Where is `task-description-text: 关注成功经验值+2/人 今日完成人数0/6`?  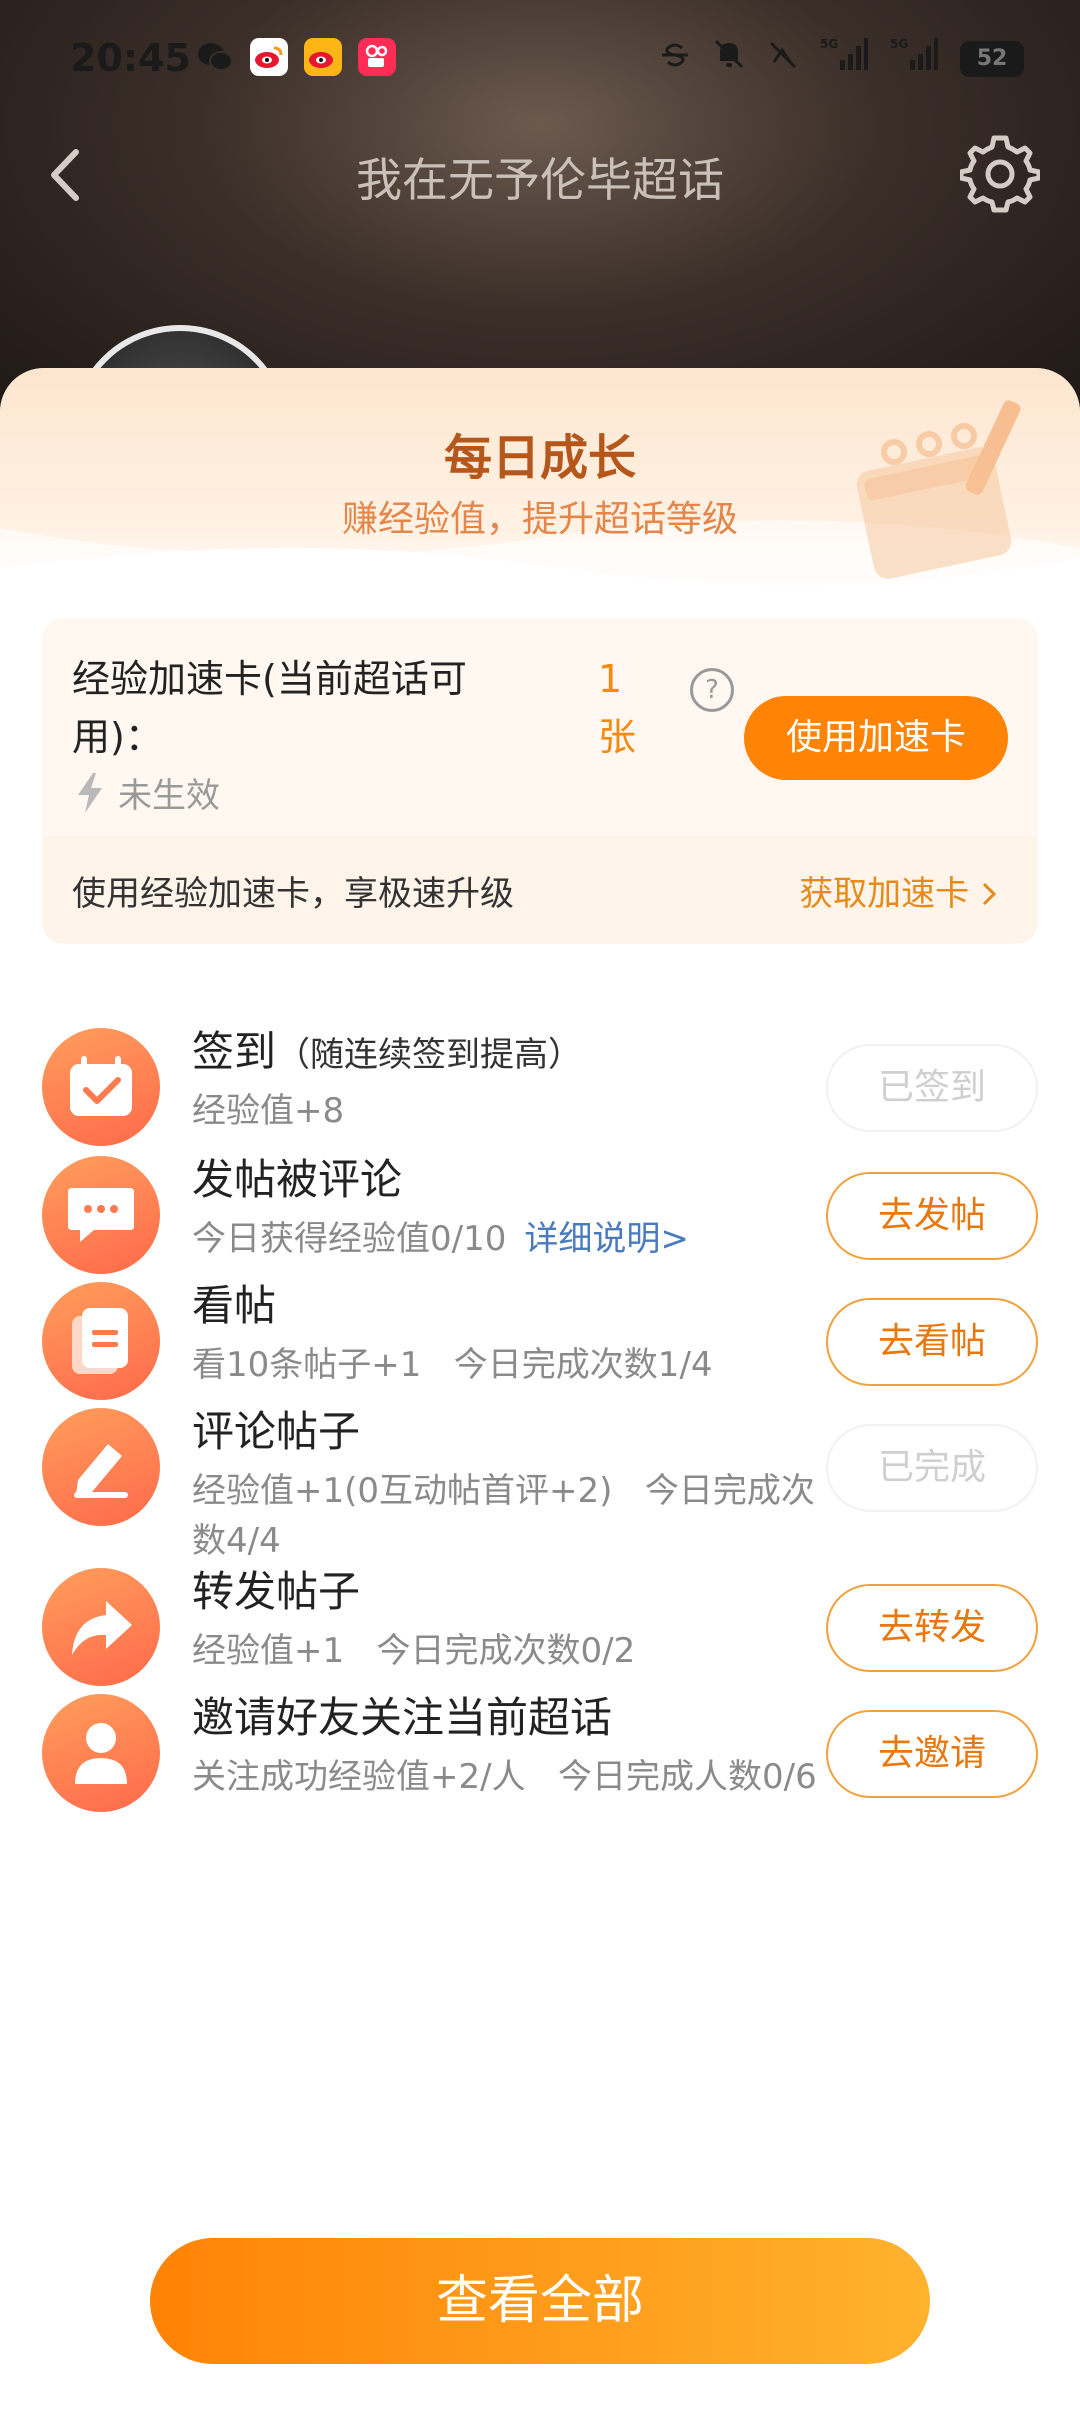
task-description-text: 关注成功经验值+2/人 今日完成人数0/6 is located at coordinates (504, 1777).